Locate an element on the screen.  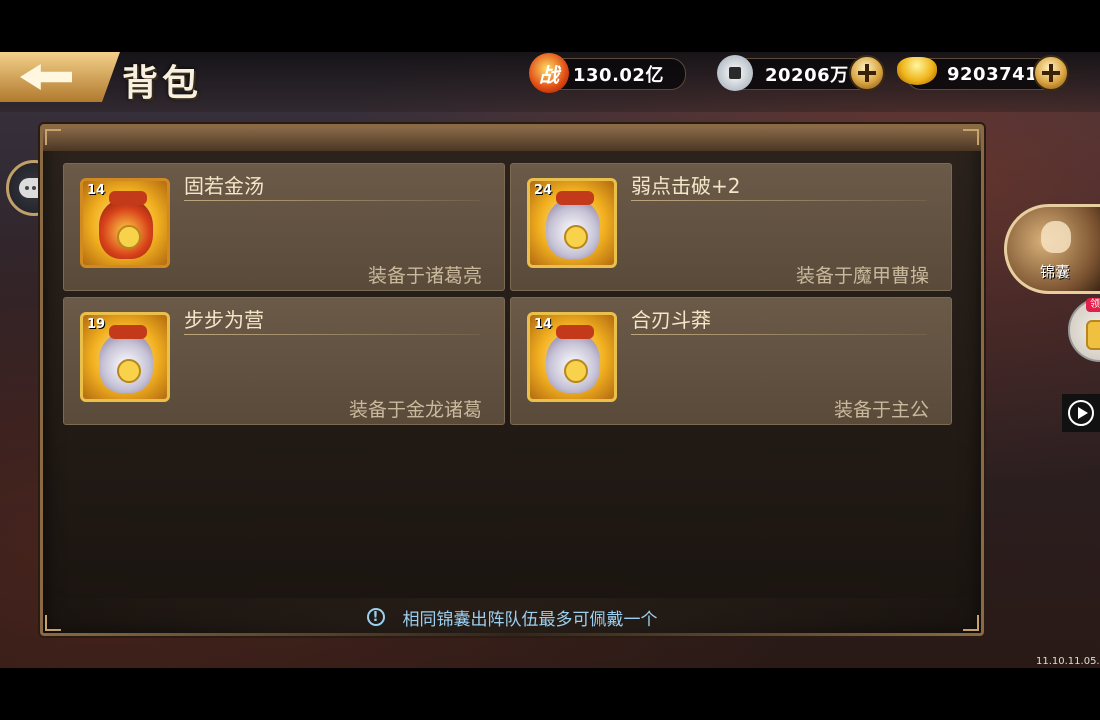
item-equipped-on: 装备于诸葛亮 is located at coordinates (424, 276).